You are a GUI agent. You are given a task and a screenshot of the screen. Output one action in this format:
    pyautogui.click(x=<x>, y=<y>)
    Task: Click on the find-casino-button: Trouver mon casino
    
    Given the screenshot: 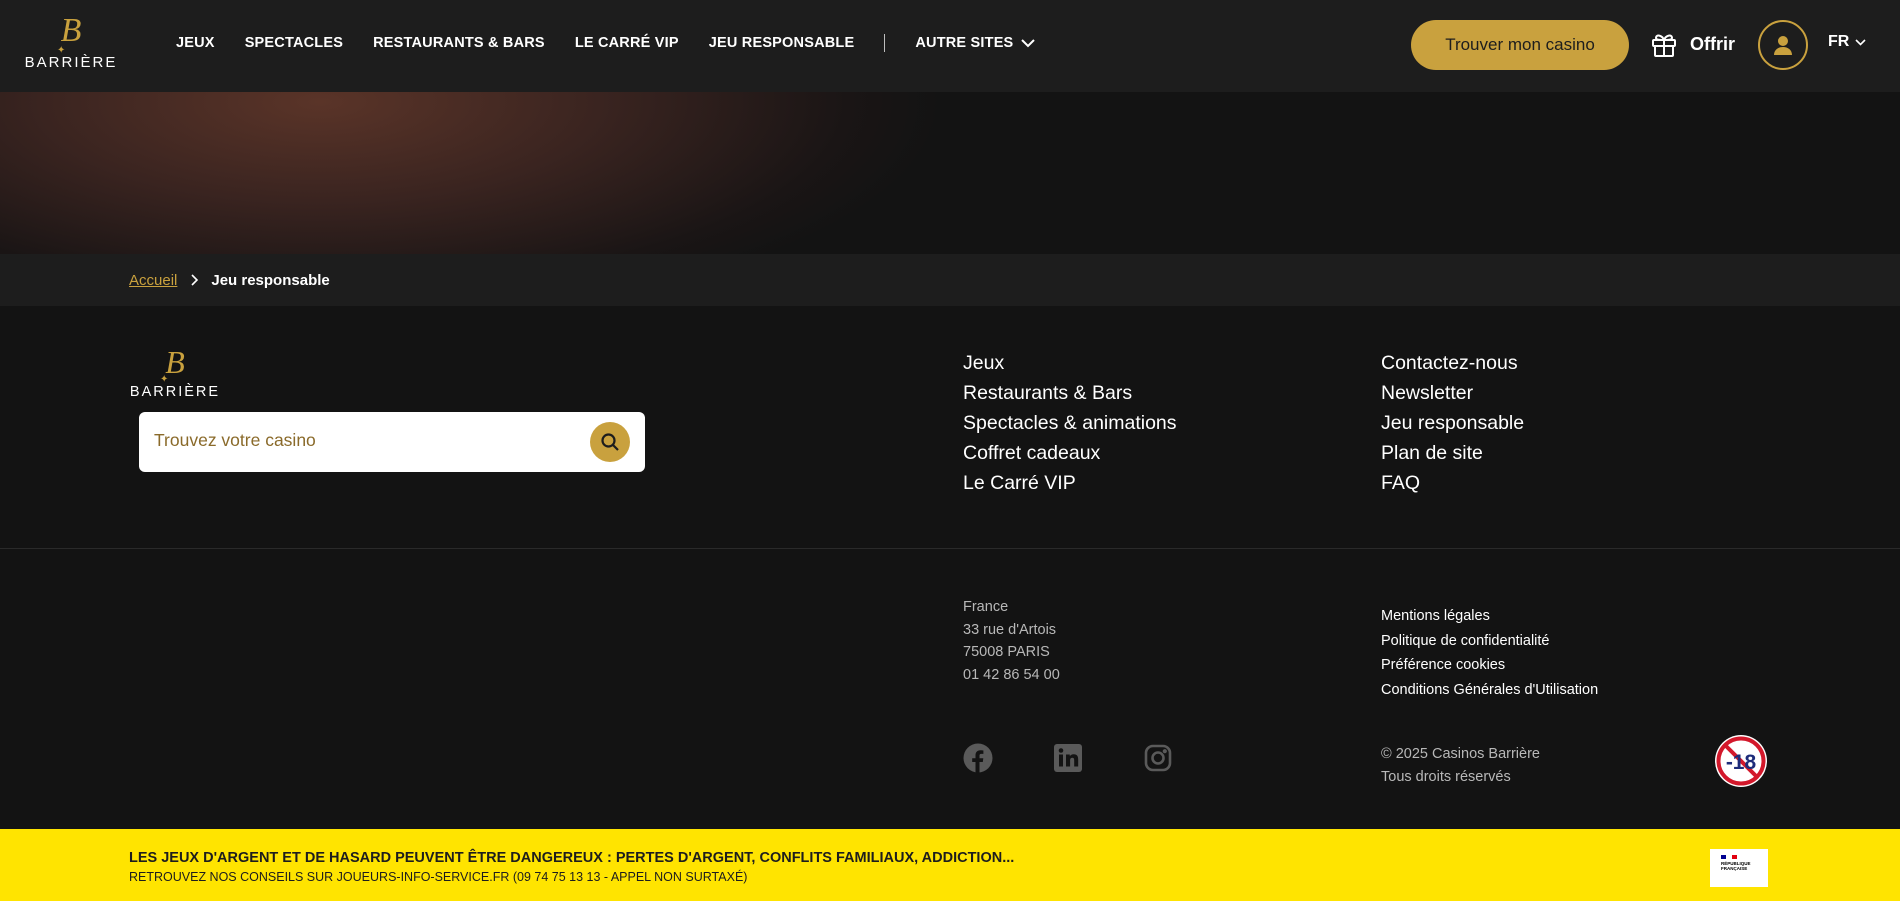 What is the action you would take?
    pyautogui.click(x=1520, y=45)
    